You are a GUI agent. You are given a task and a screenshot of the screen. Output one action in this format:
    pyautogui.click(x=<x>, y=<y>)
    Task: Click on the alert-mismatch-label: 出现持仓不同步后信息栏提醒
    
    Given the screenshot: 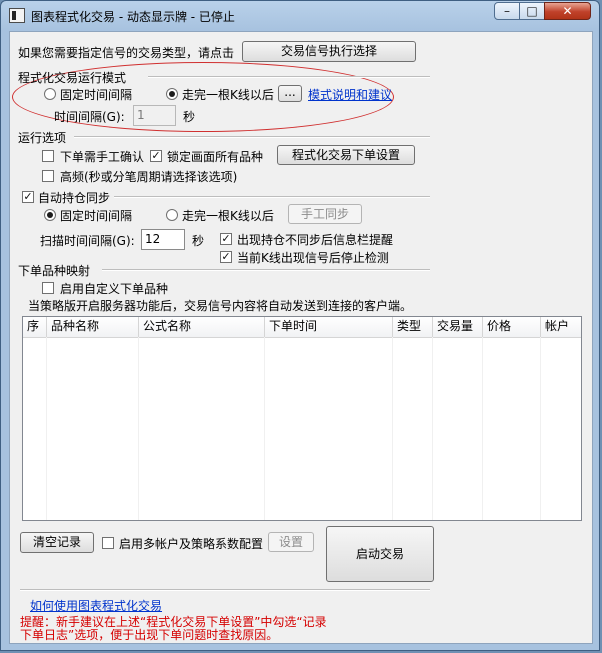 What is the action you would take?
    pyautogui.click(x=315, y=239)
    